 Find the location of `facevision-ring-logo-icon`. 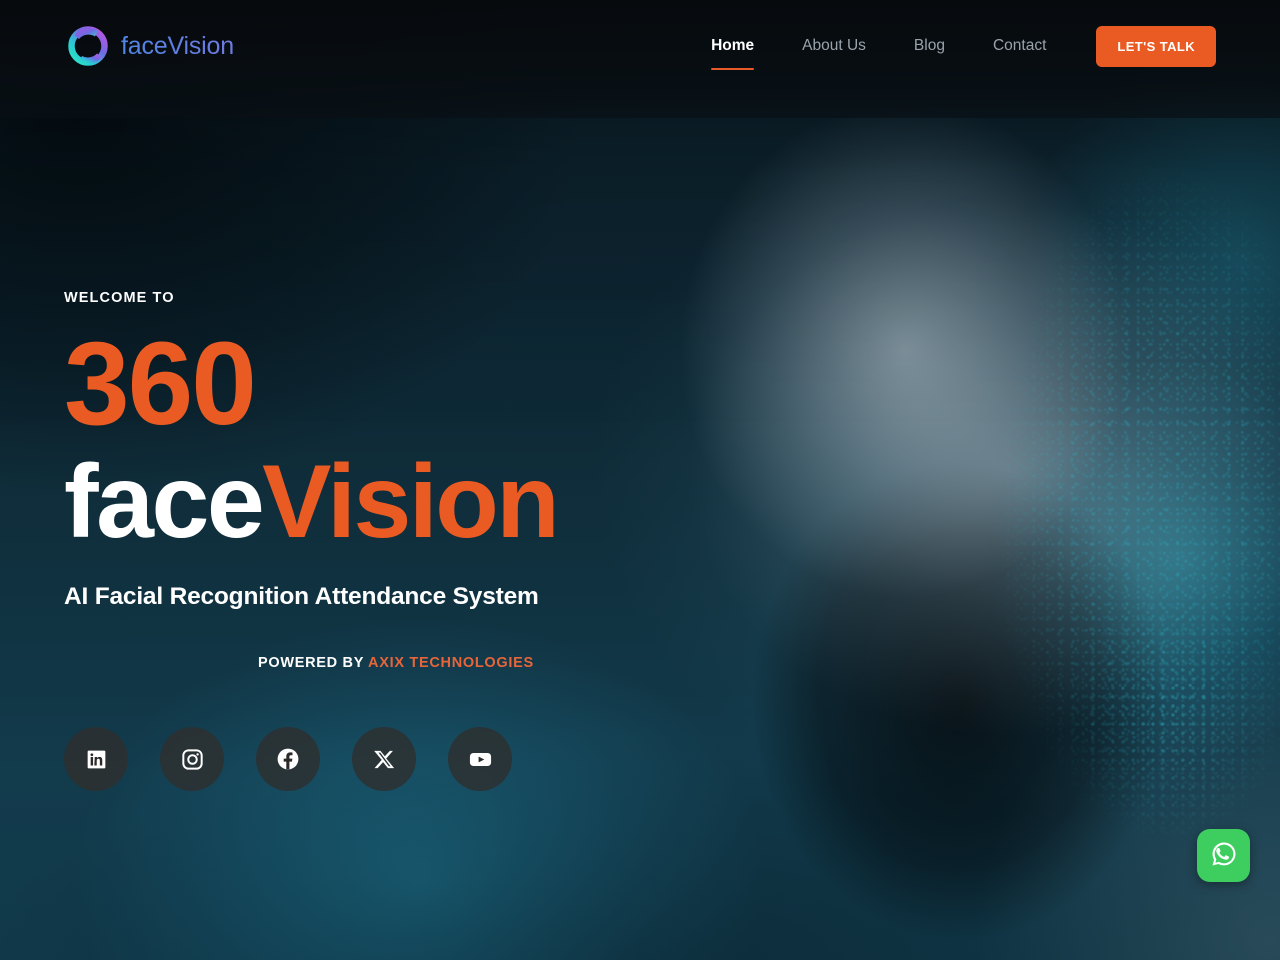

facevision-ring-logo-icon is located at coordinates (88, 46).